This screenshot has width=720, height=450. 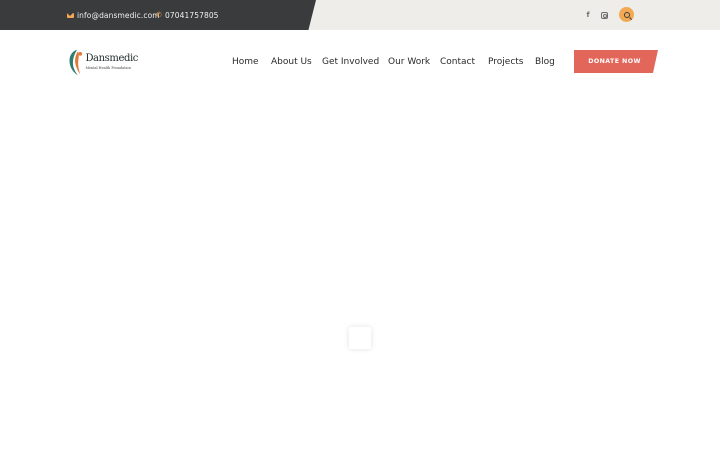 What do you see at coordinates (360, 15) in the screenshot?
I see `top-bar: info@dansmedic.com ✆ 07041757805 f` at bounding box center [360, 15].